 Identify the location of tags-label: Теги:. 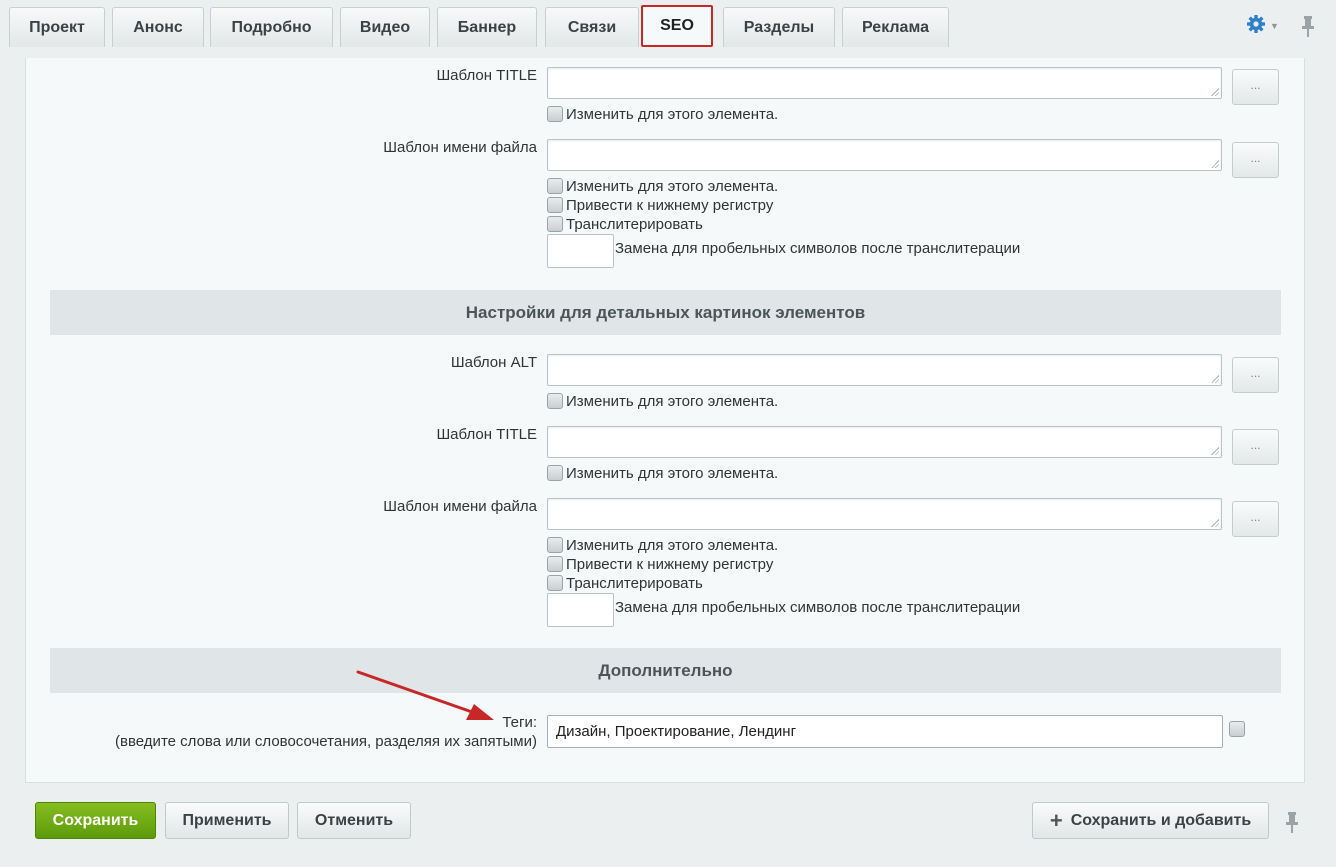
(519, 722).